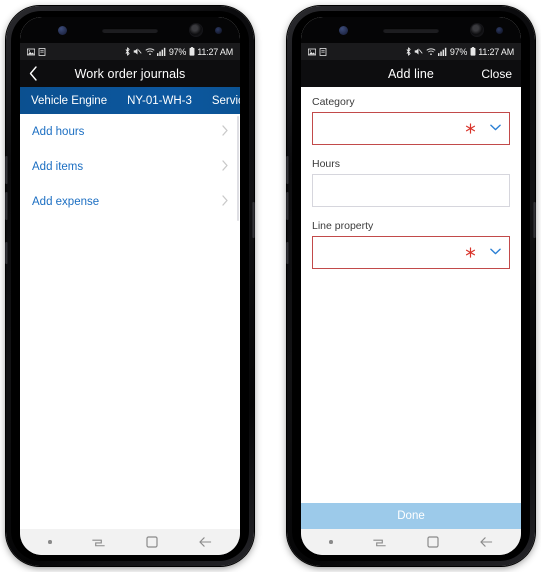 Image resolution: width=541 pixels, height=572 pixels. Describe the element at coordinates (130, 166) in the screenshot. I see `list-item-add-items: Add items` at that location.